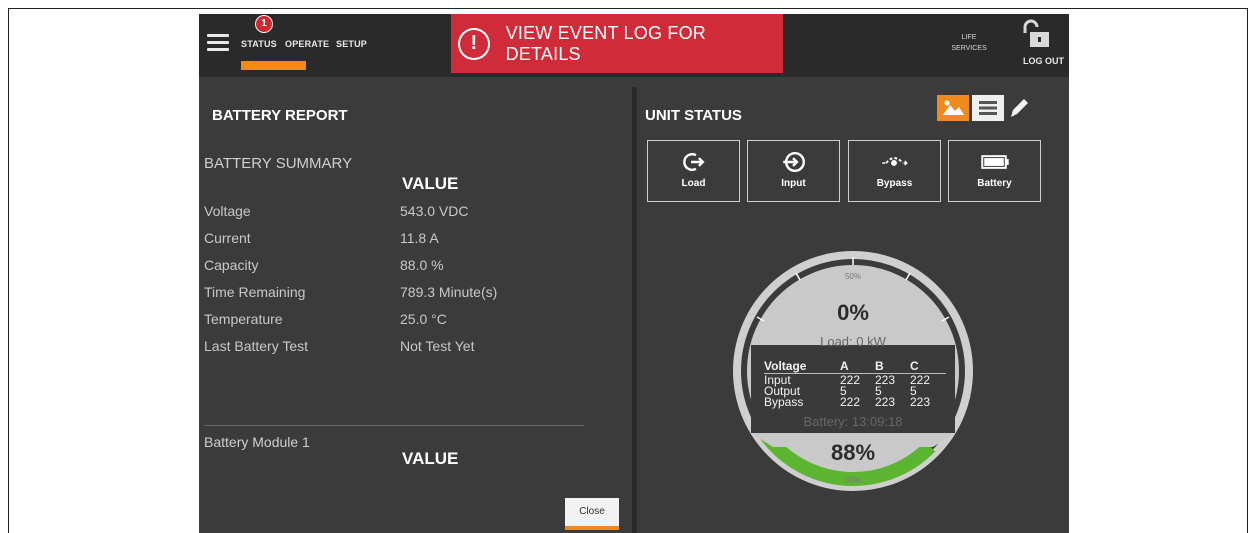 The image size is (1257, 533). Describe the element at coordinates (1043, 61) in the screenshot. I see `logout-button: LOG OUT` at that location.